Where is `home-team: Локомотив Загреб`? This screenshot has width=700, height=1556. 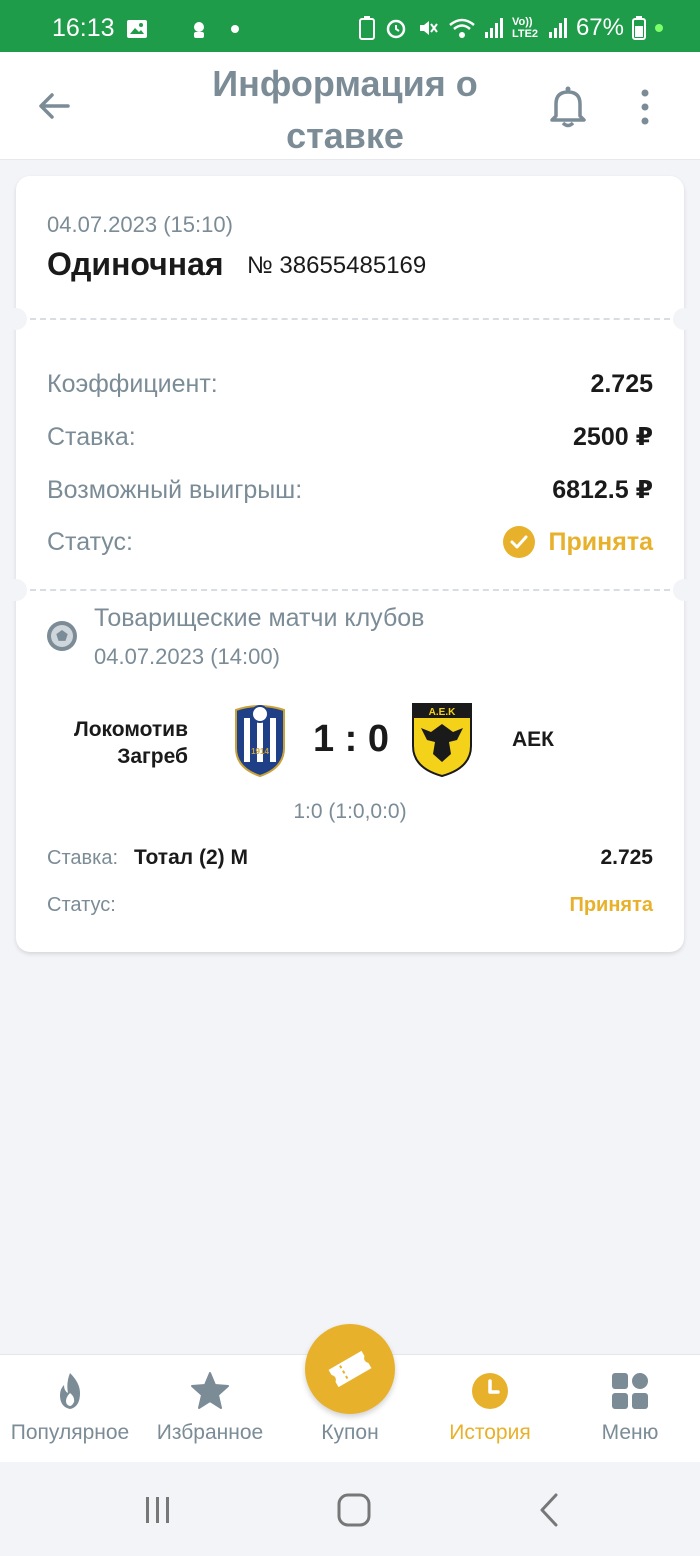
home-team: Локомотив Загреб is located at coordinates (130, 743).